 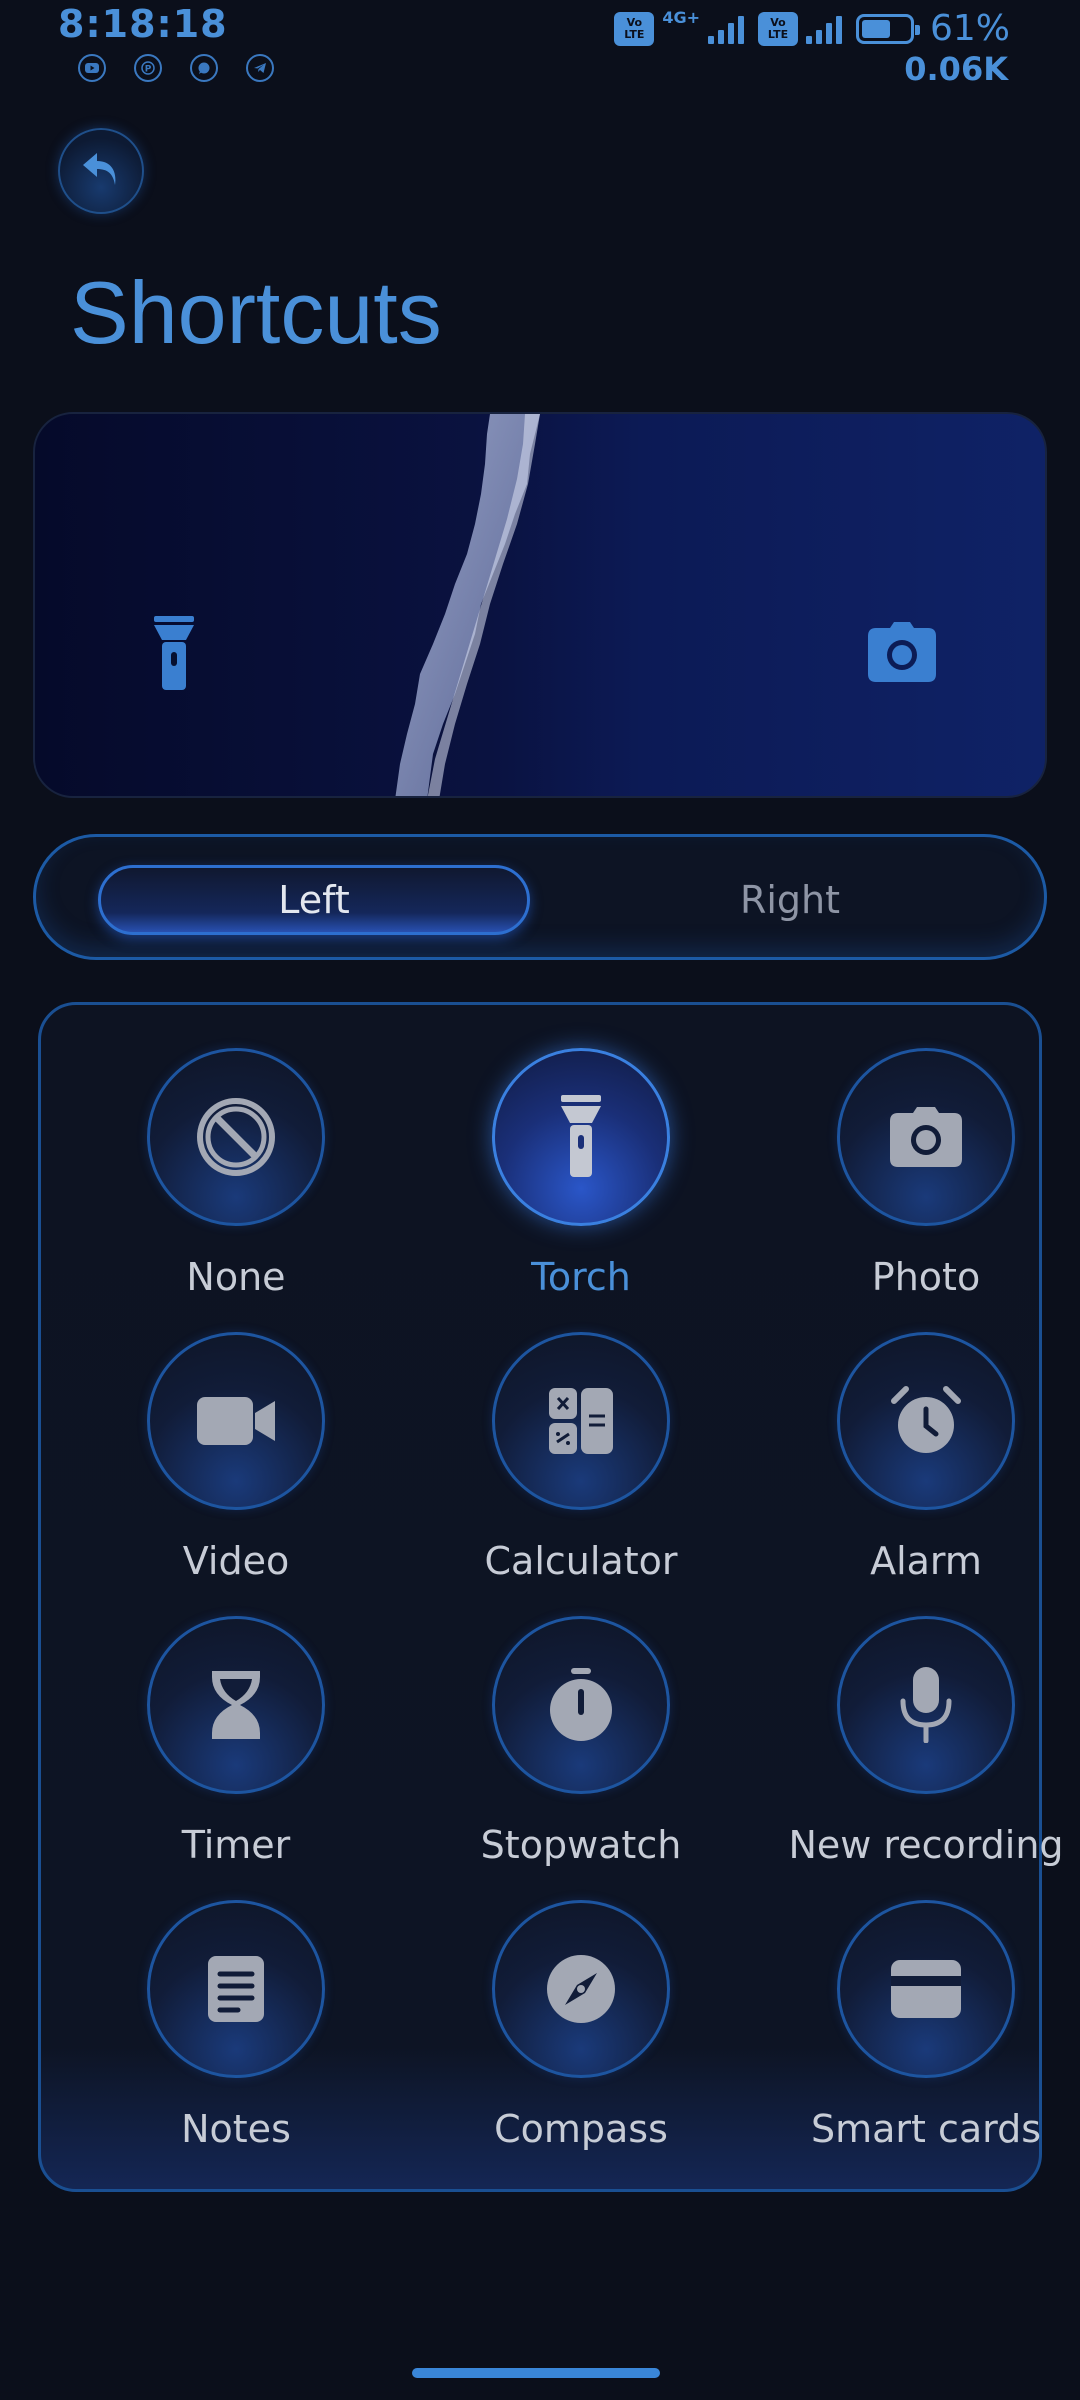 I want to click on shortcut-photo: Photo, so click(x=926, y=1152).